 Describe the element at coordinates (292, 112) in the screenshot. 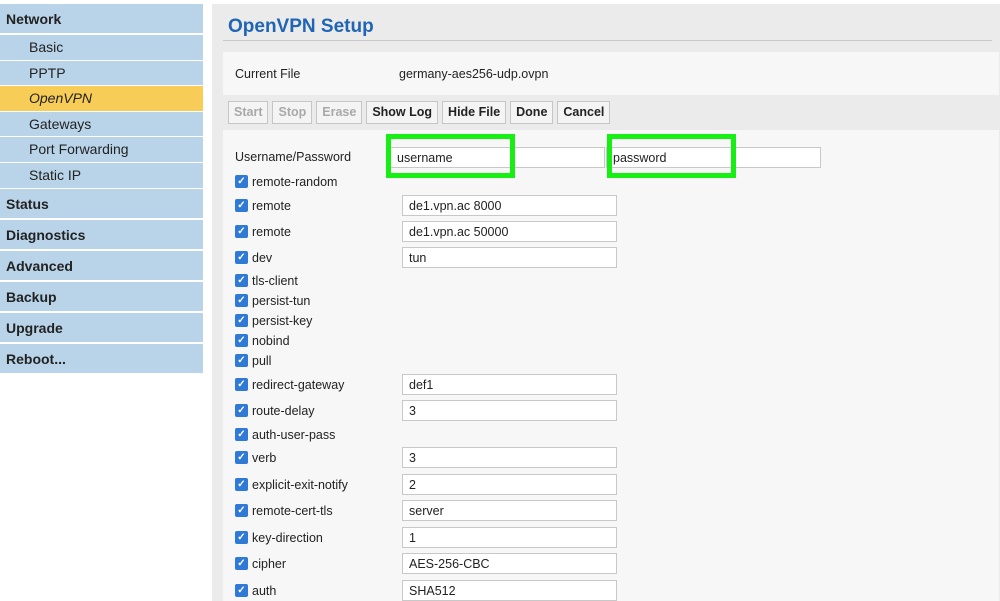

I see `stop-button: Stop` at that location.